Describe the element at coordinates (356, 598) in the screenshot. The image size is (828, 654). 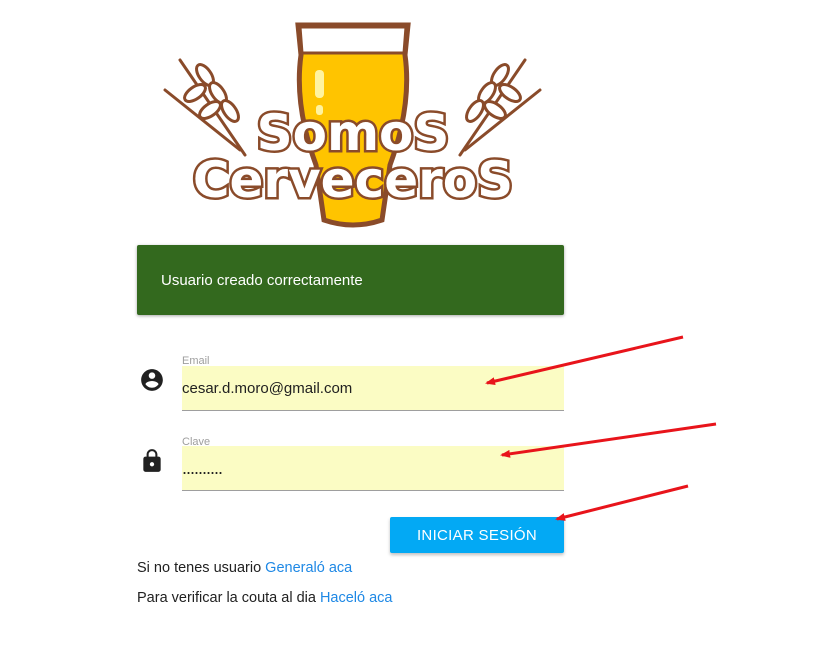
I see `verify-link: Haceló aca` at that location.